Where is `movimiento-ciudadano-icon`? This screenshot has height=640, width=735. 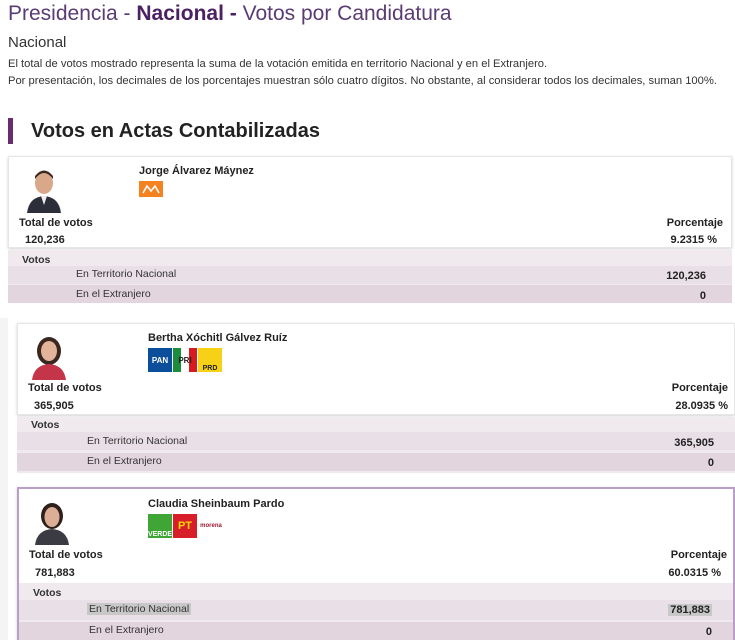
movimiento-ciudadano-icon is located at coordinates (151, 189).